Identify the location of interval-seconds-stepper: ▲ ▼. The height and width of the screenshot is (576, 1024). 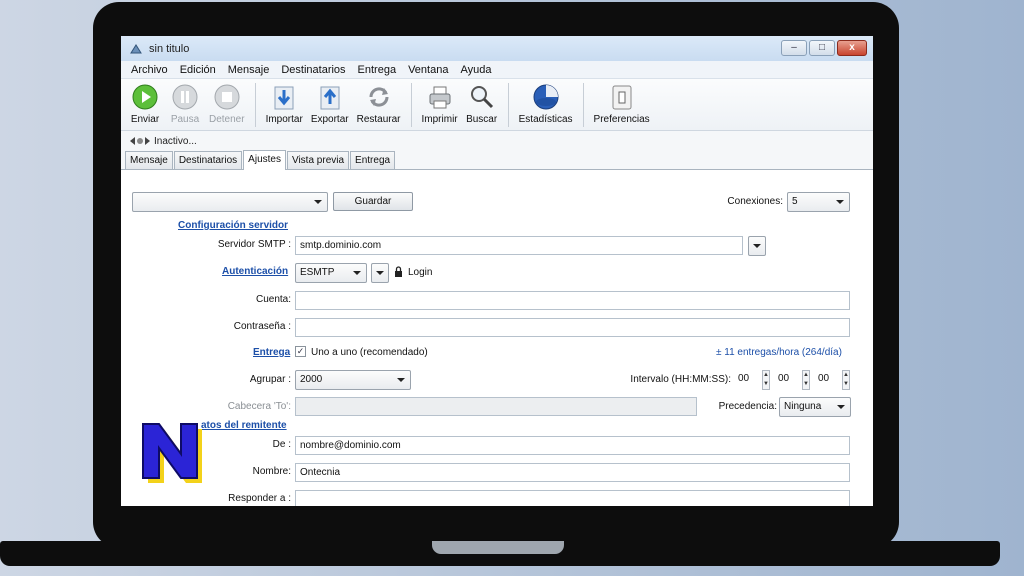
(846, 380).